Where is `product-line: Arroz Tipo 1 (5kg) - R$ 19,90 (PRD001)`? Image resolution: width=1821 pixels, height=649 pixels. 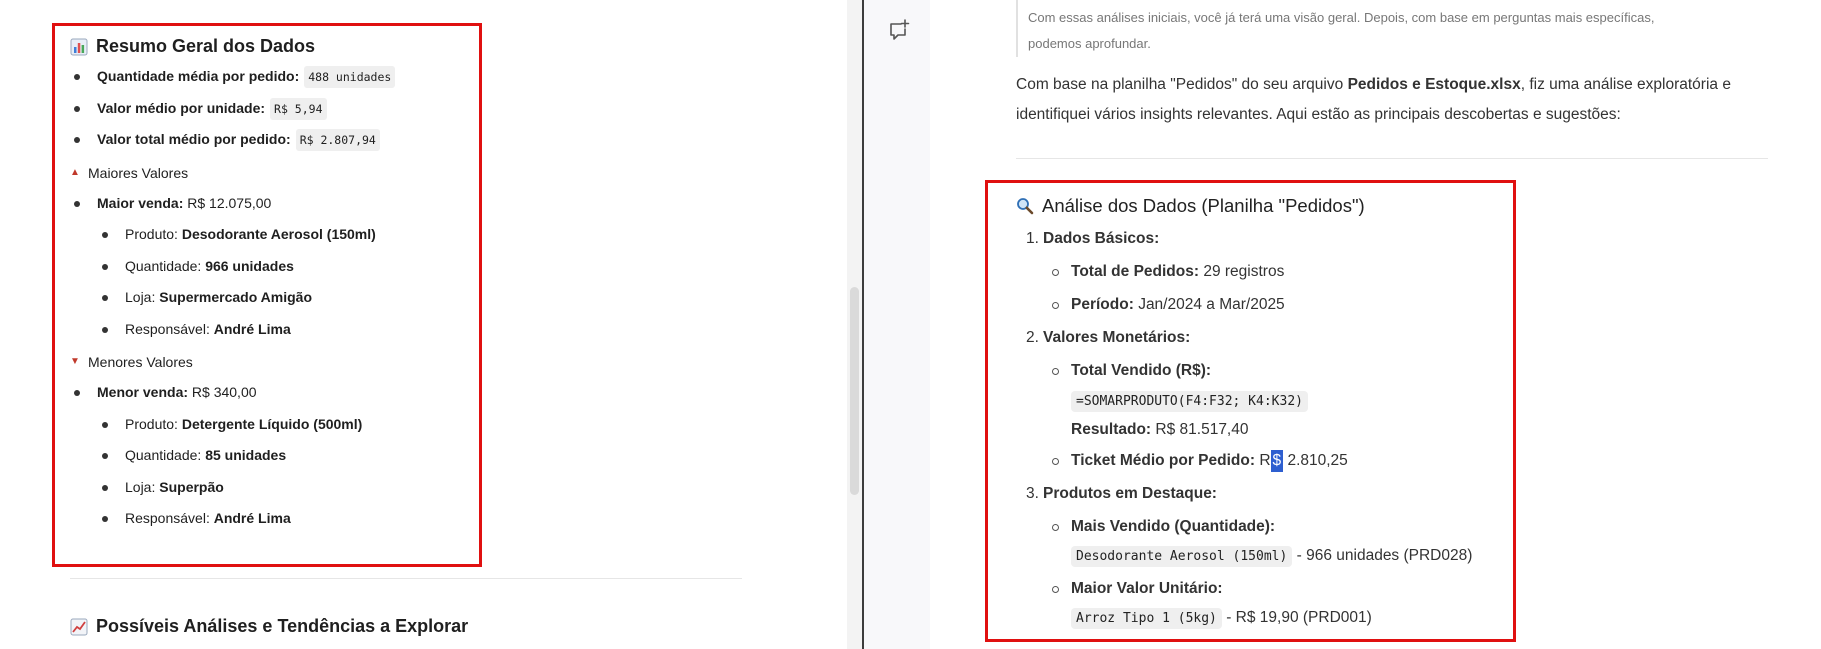
product-line: Arroz Tipo 1 (5kg) - R$ 19,90 (PRD001) is located at coordinates (1256, 621).